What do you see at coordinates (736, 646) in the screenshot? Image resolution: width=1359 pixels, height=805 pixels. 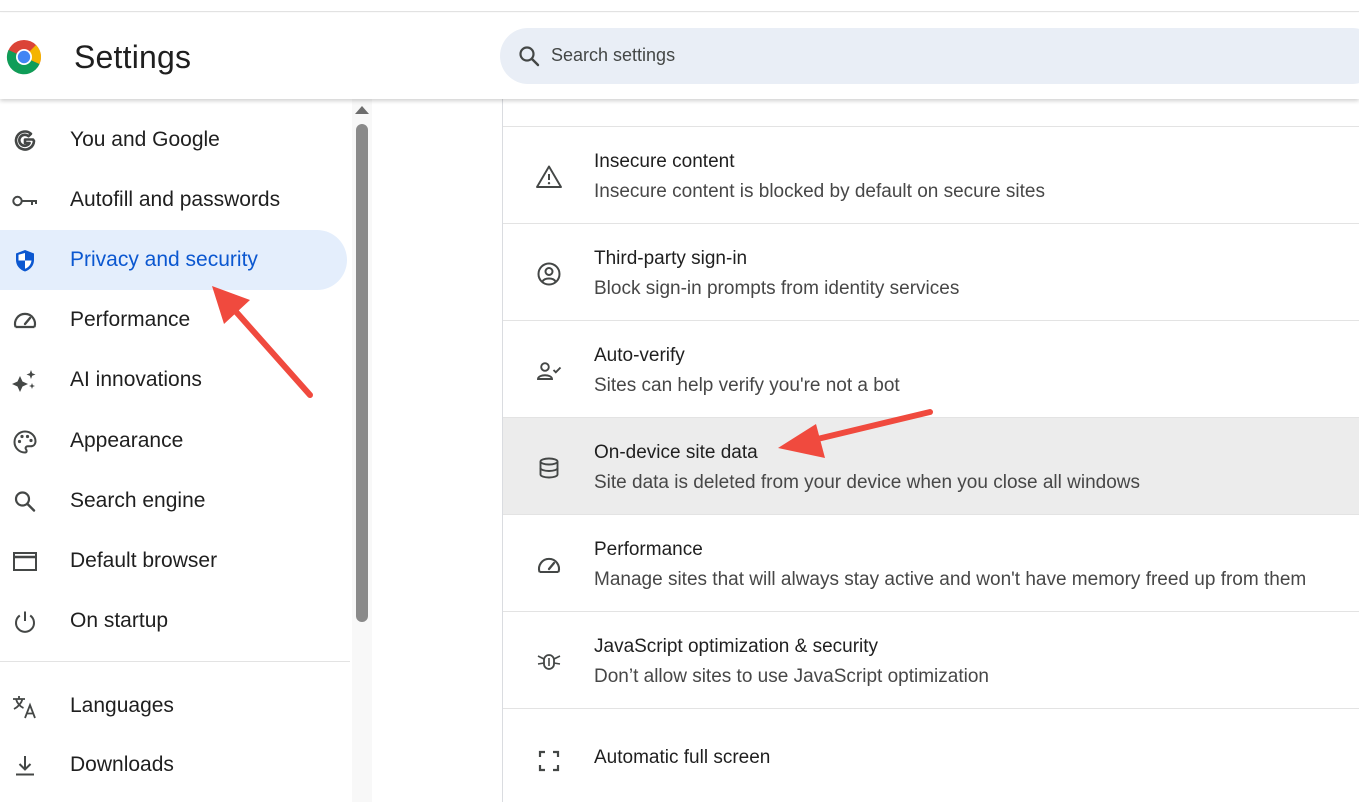 I see `setting-title: JavaScript optimization & security` at bounding box center [736, 646].